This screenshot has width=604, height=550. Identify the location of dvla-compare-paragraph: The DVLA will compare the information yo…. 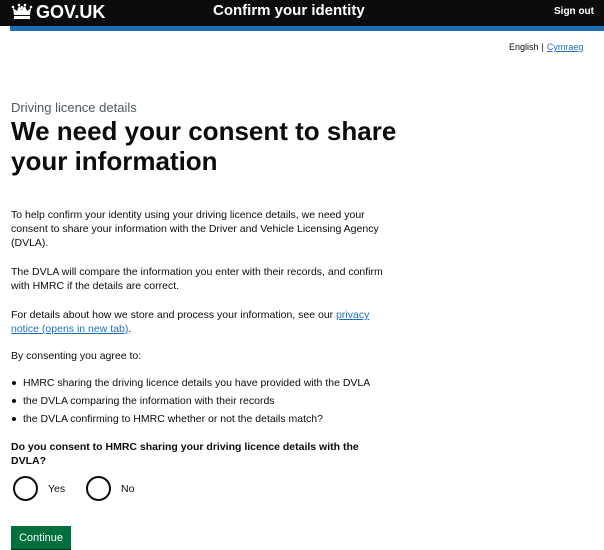
(197, 279).